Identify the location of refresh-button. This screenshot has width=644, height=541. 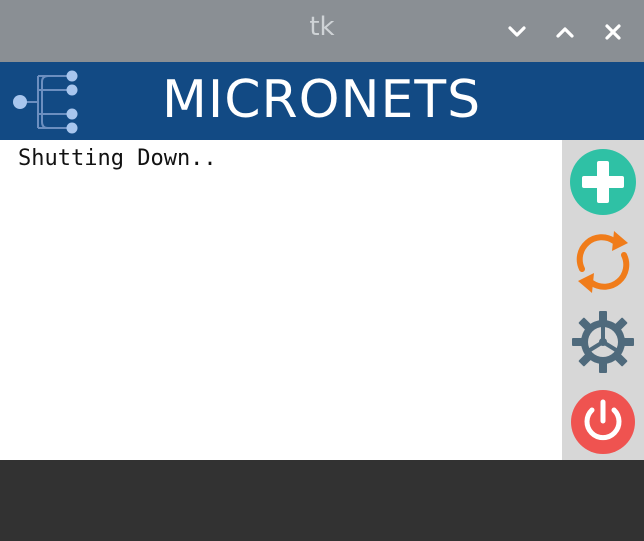
(603, 262).